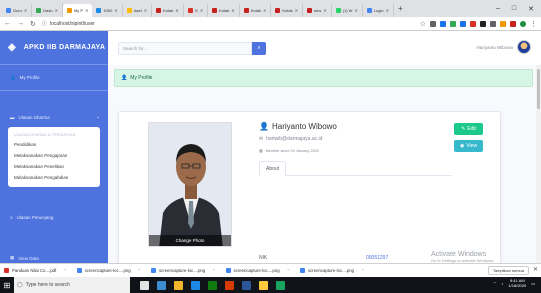 Image resolution: width=541 pixels, height=293 pixels. I want to click on taskbar-apps, so click(212, 285).